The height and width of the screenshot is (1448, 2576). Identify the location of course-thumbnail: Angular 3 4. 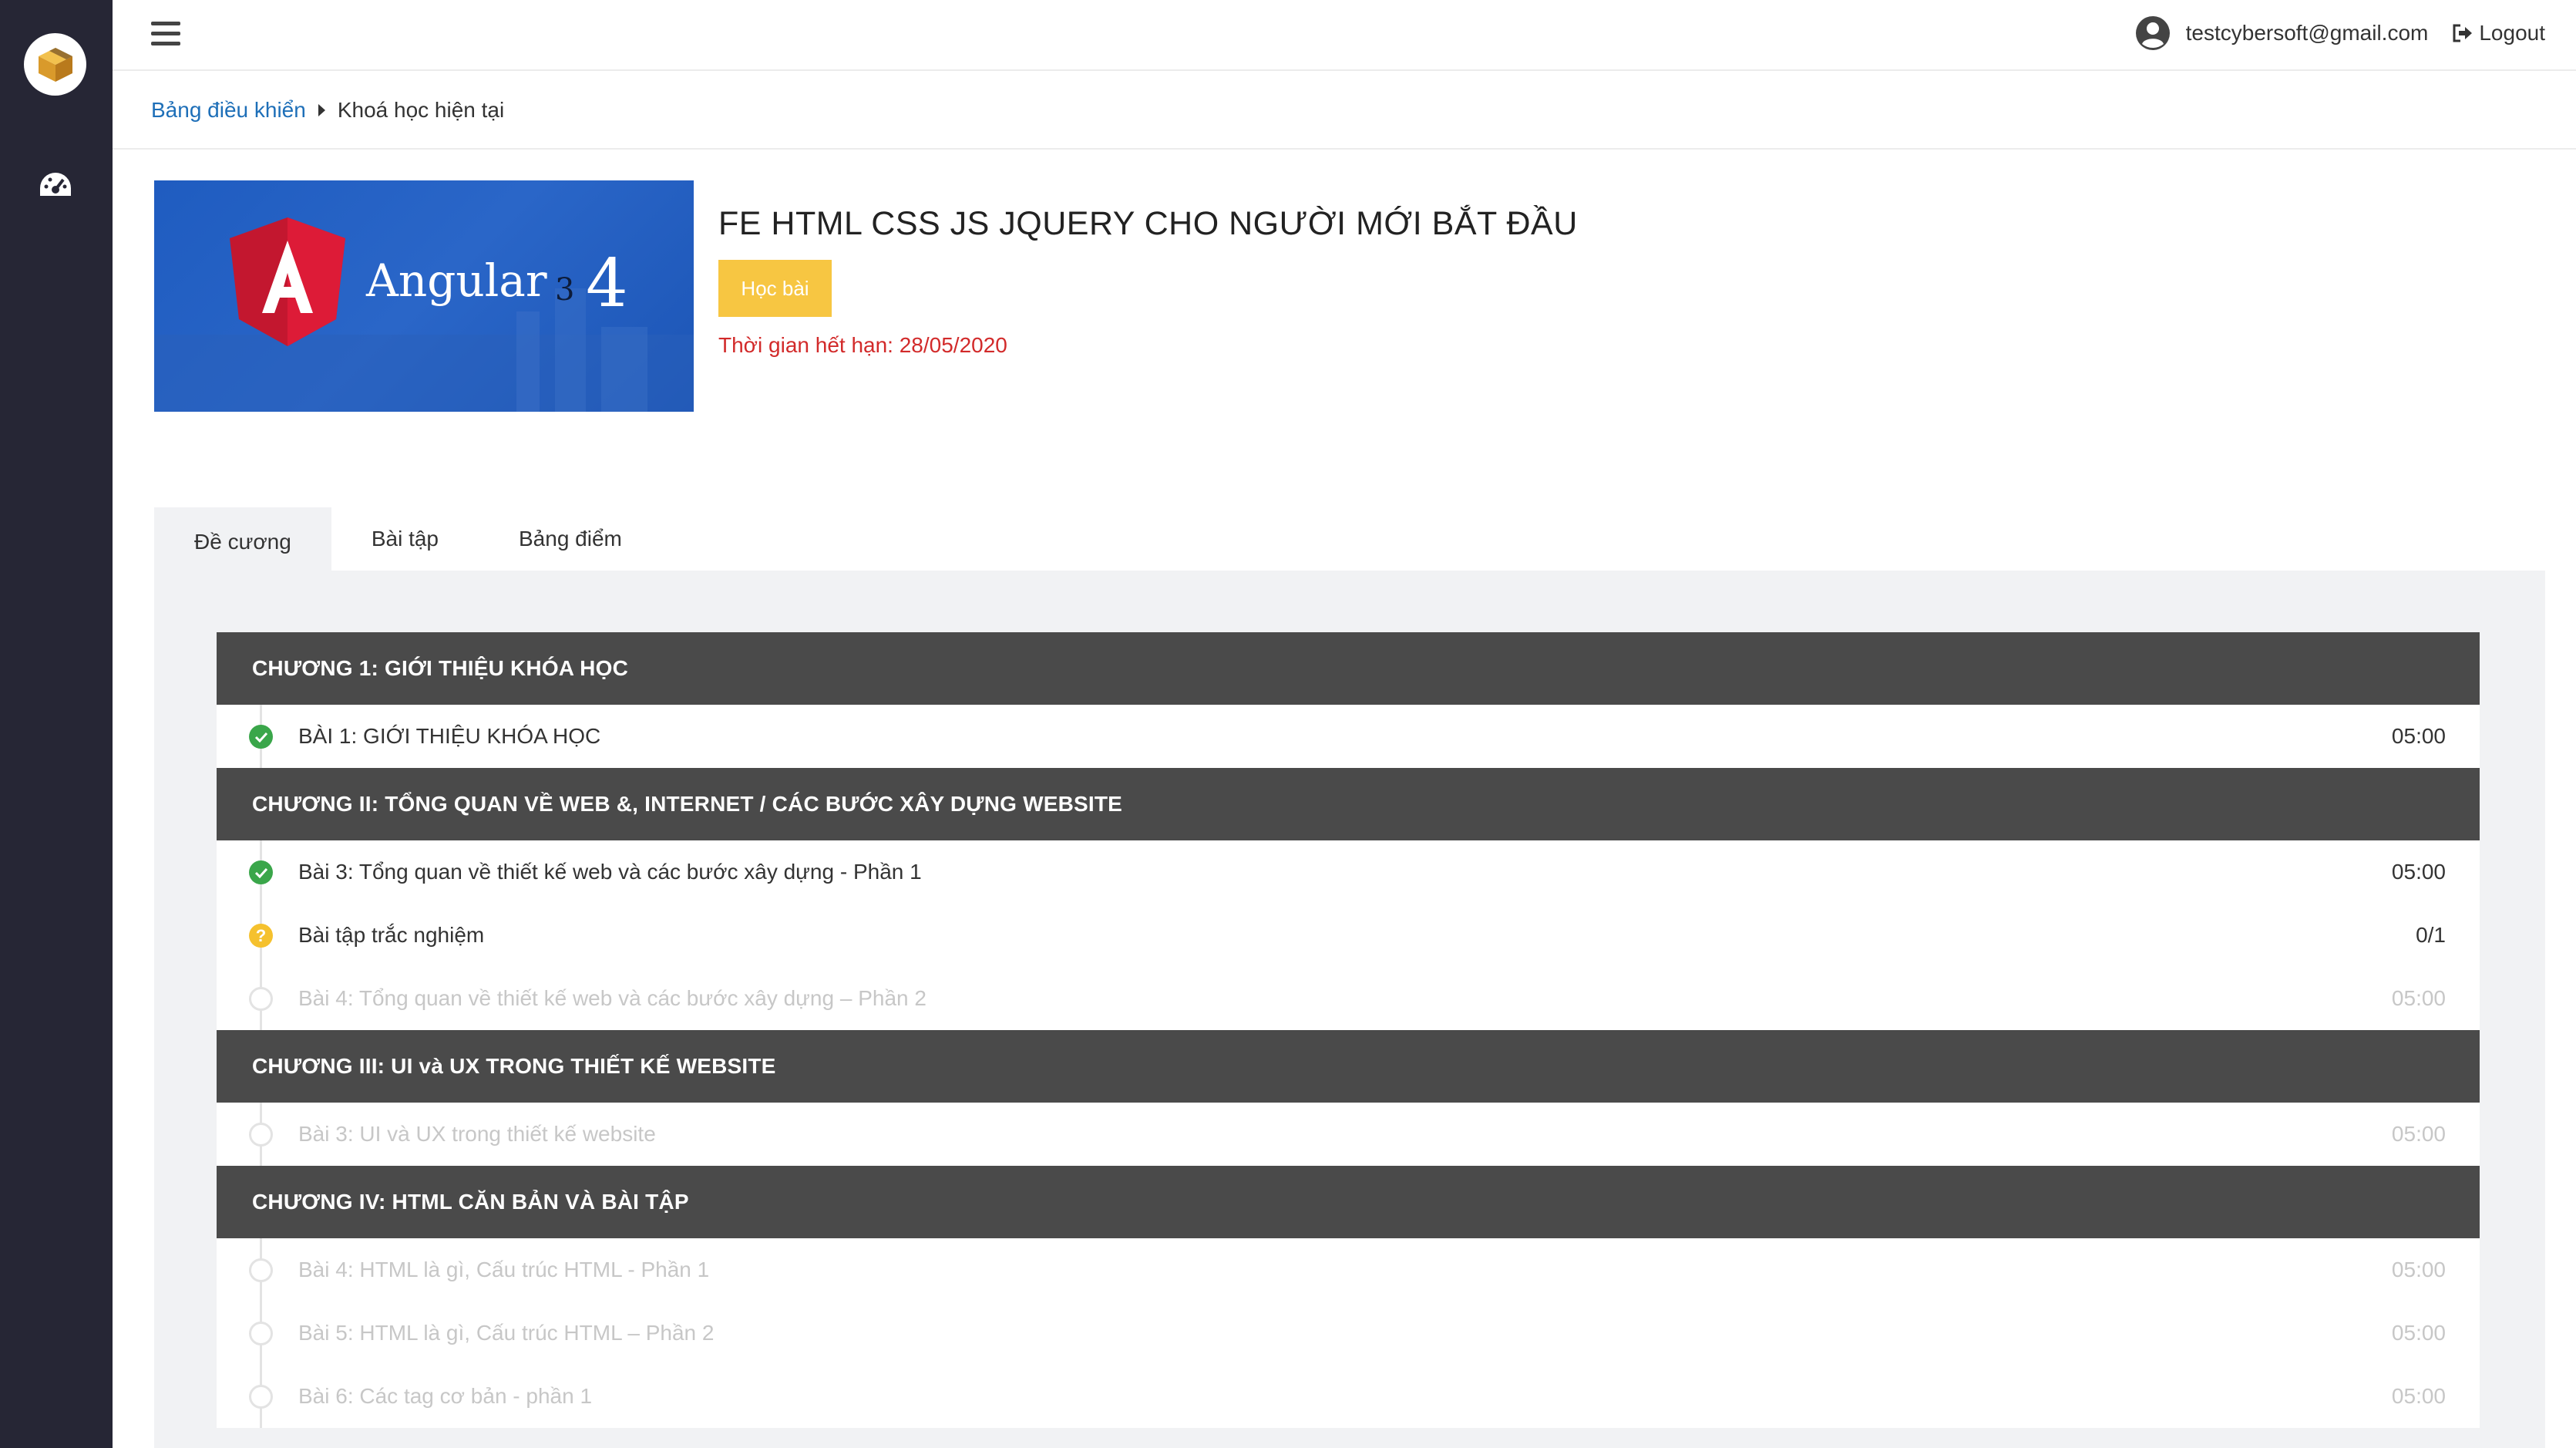
(424, 296).